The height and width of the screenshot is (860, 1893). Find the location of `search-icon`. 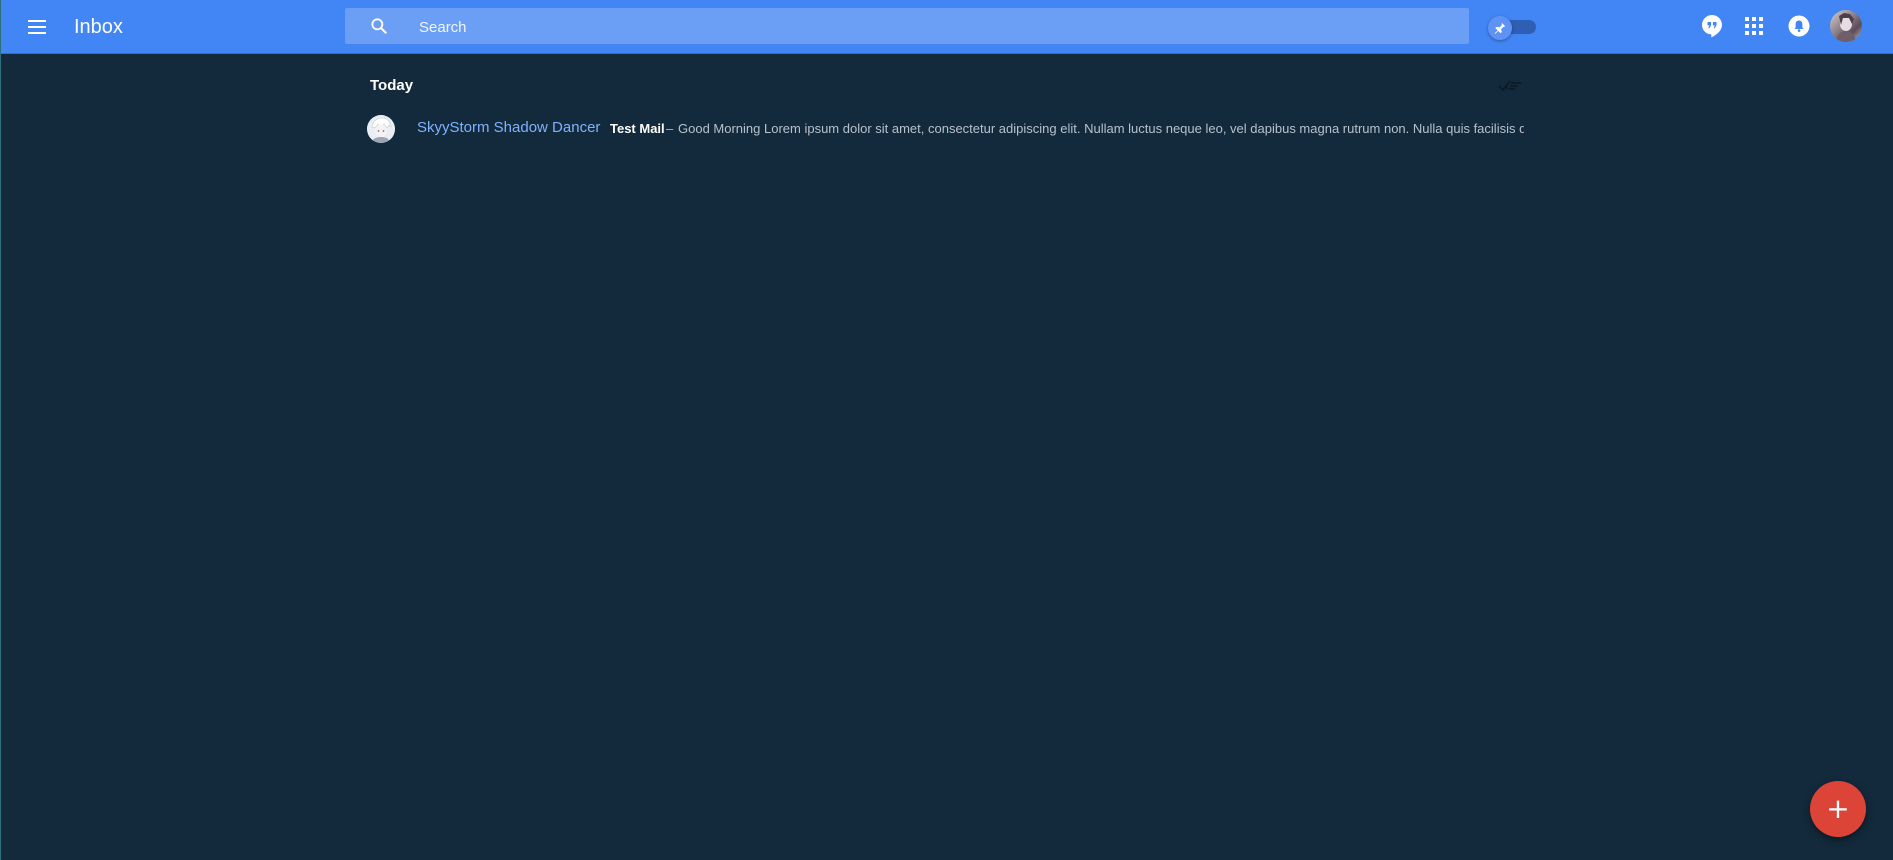

search-icon is located at coordinates (379, 26).